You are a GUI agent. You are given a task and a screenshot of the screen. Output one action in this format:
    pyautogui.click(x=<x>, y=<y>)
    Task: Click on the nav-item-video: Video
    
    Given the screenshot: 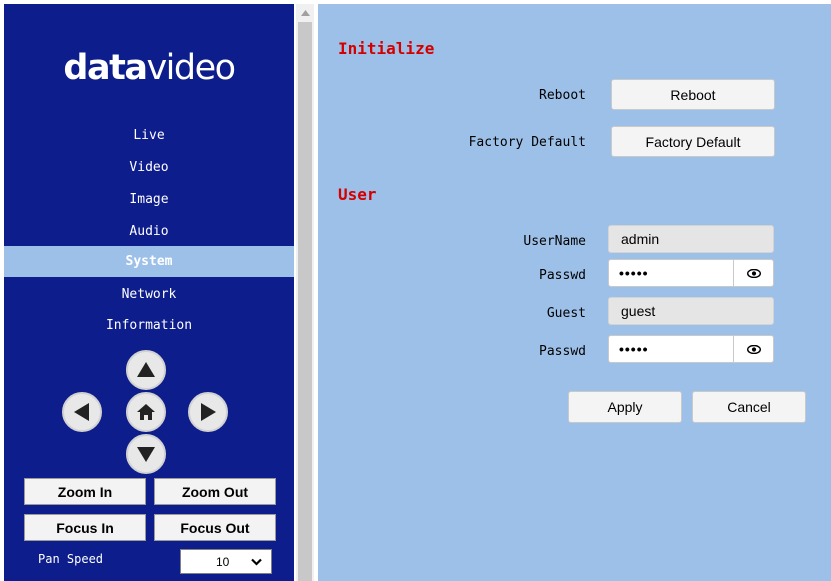 What is the action you would take?
    pyautogui.click(x=149, y=167)
    